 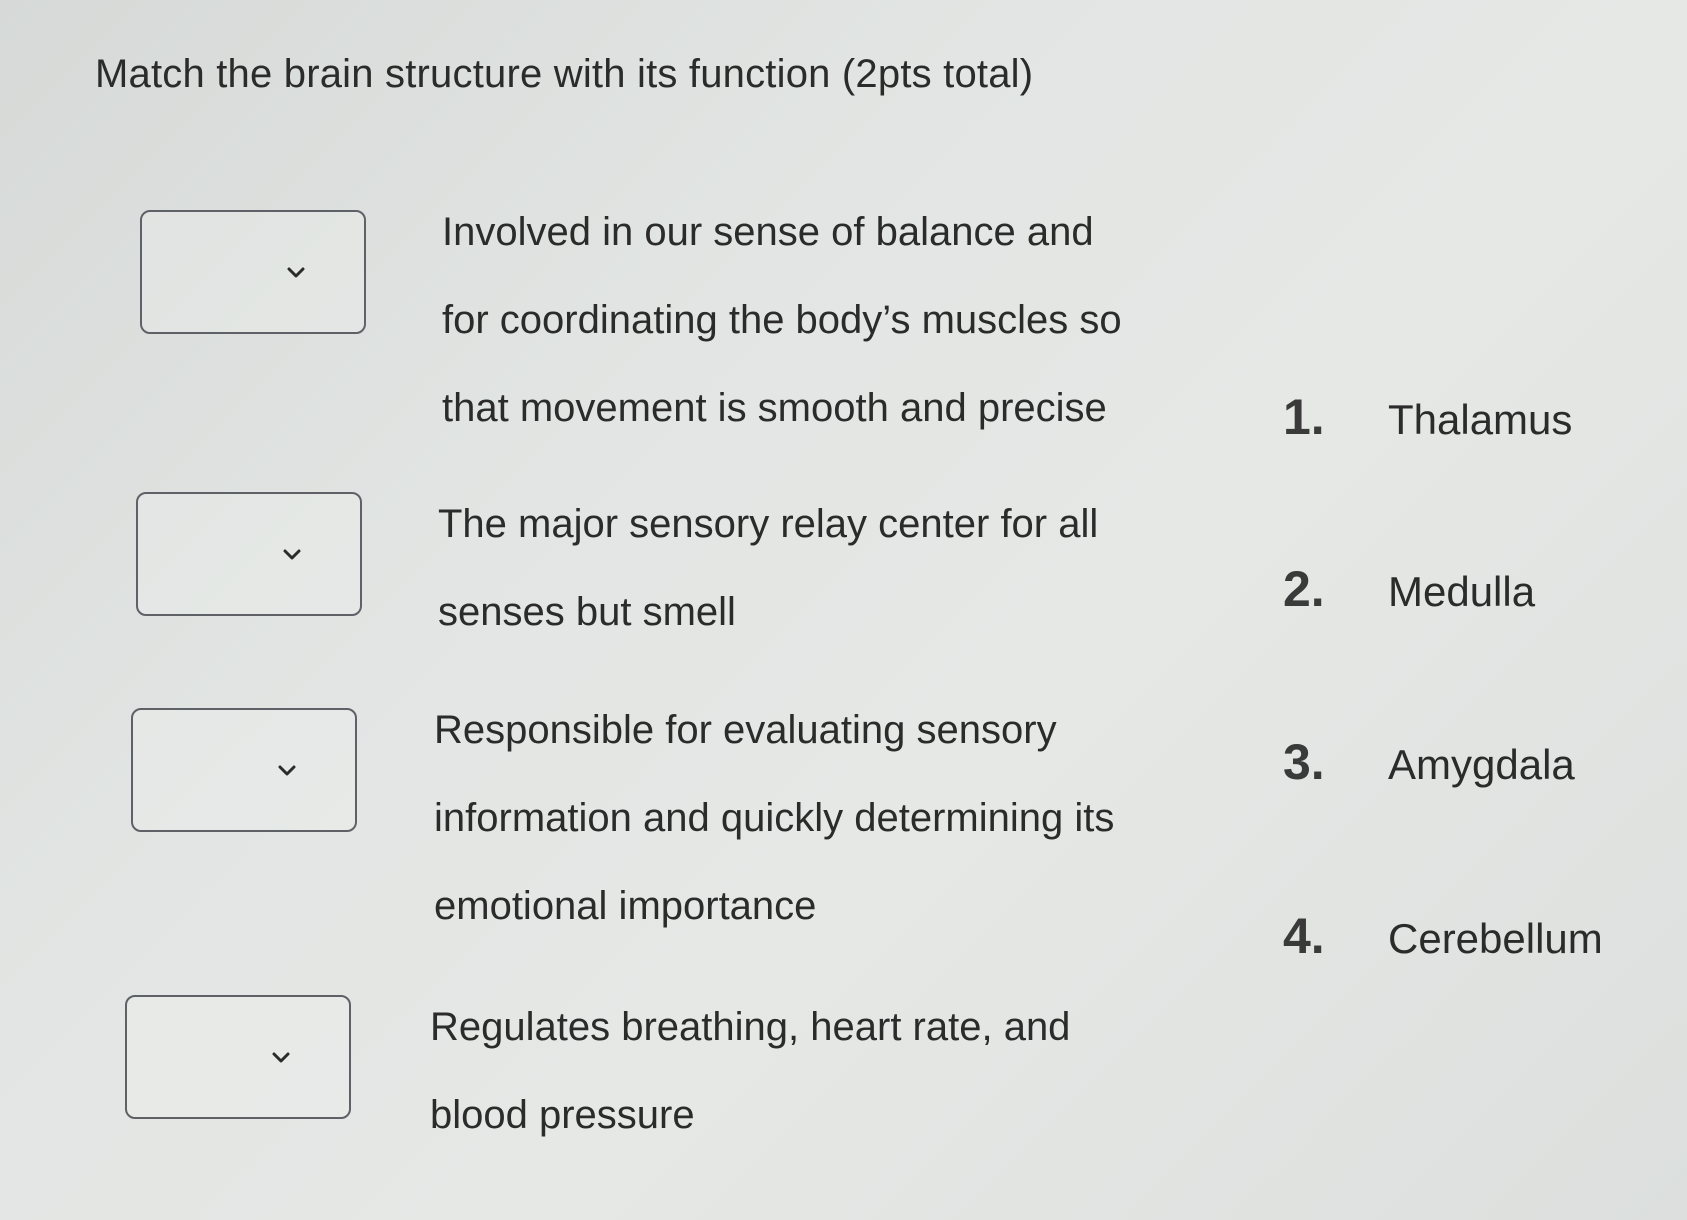 I want to click on option-label: Medulla, so click(x=1462, y=591).